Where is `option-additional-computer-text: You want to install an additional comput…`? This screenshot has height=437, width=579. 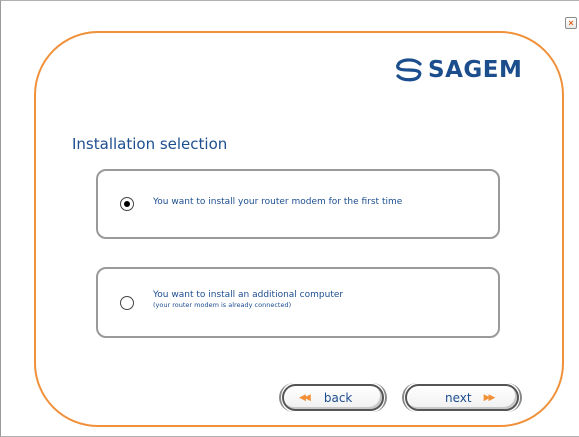 option-additional-computer-text: You want to install an additional comput… is located at coordinates (248, 299).